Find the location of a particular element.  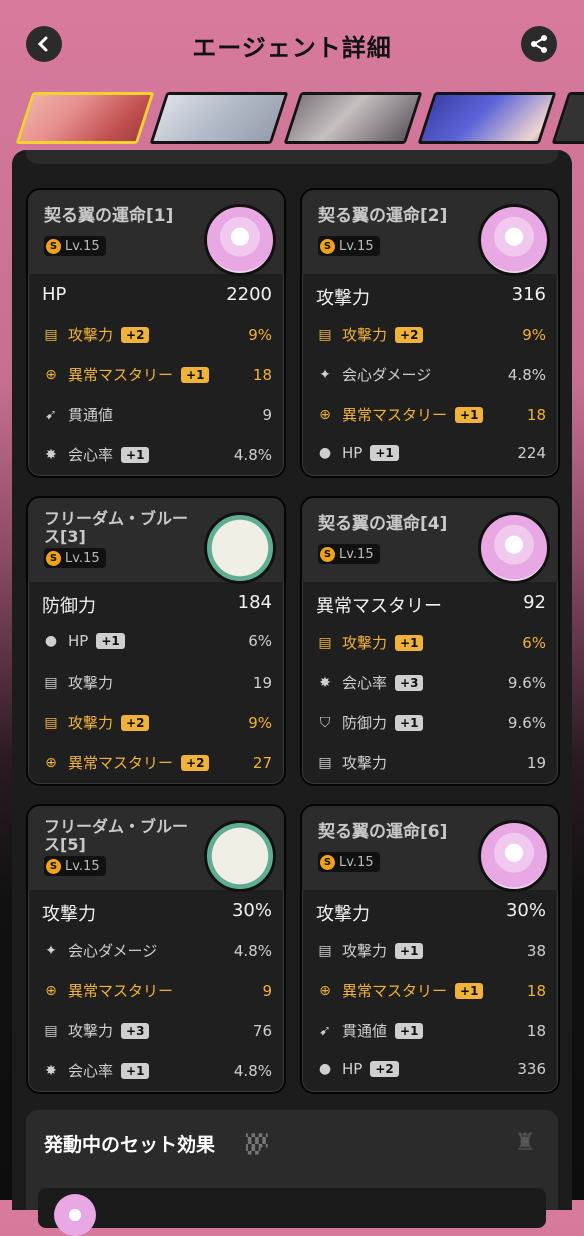

main-stat-value: 316 is located at coordinates (528, 294).